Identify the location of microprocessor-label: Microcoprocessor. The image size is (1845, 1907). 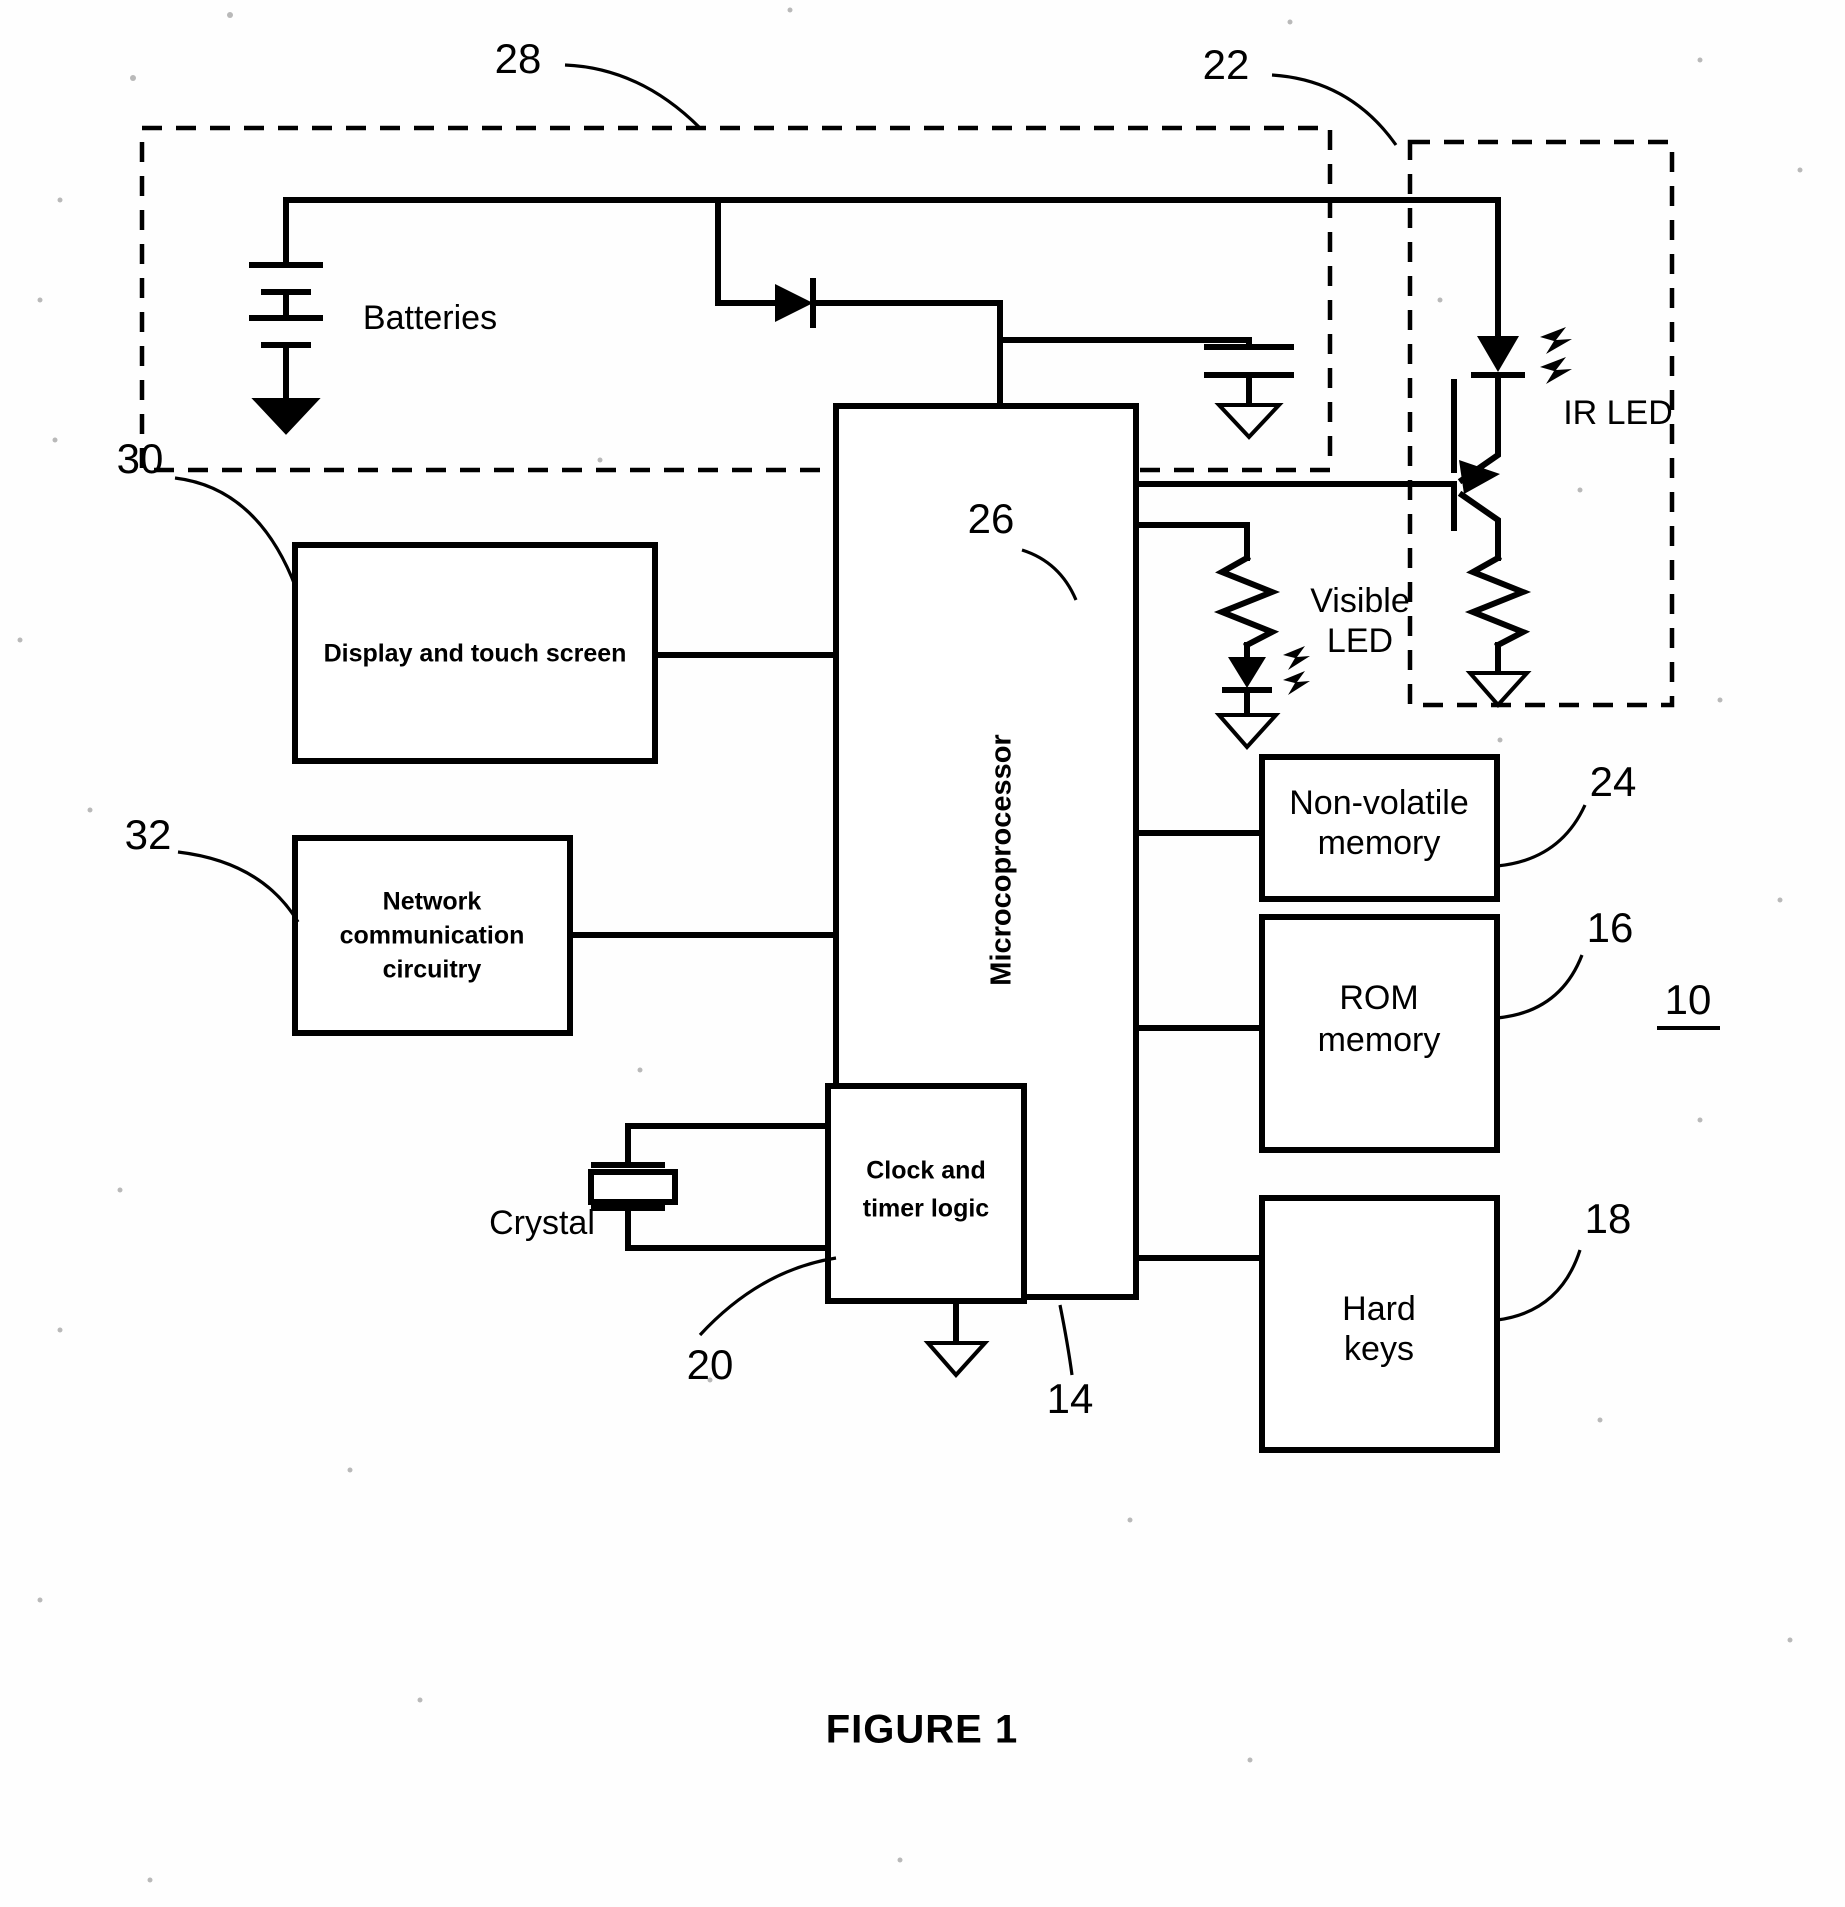
(1002, 859).